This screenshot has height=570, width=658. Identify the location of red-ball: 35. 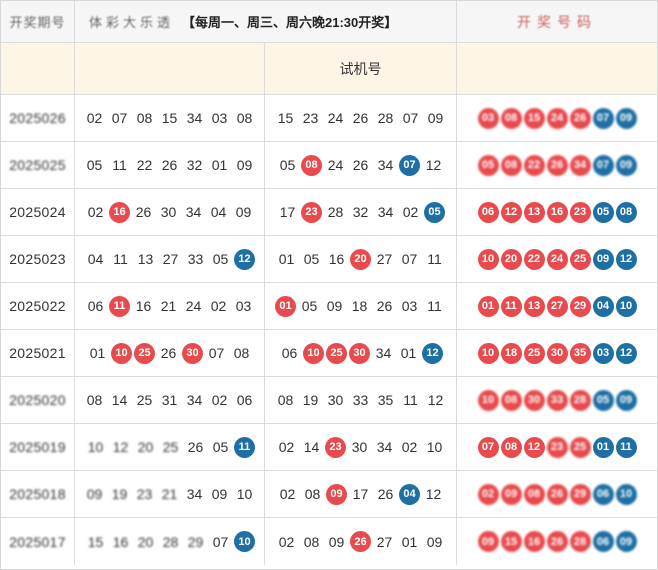
(580, 353).